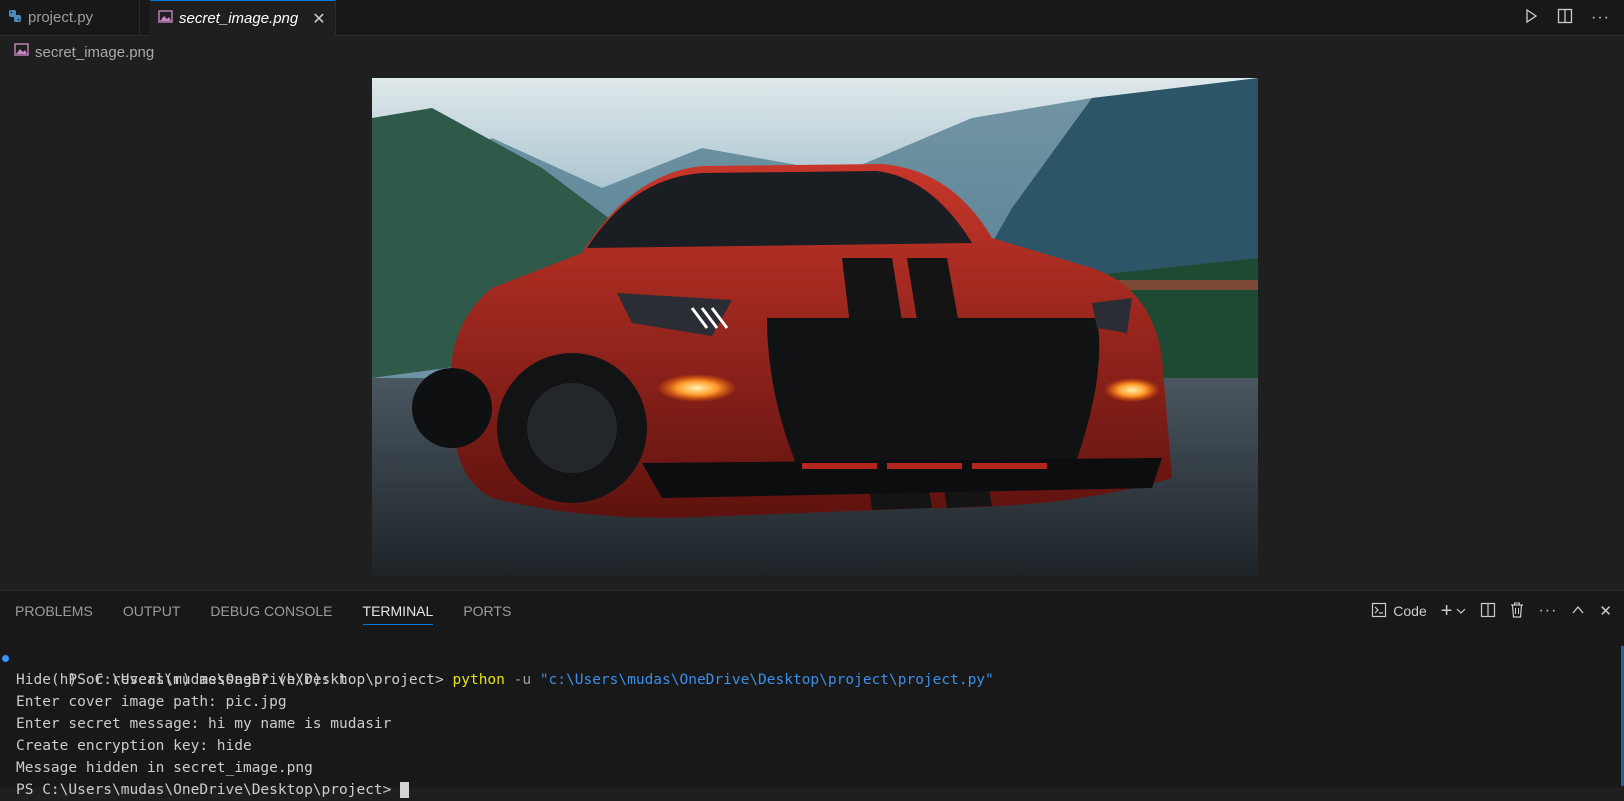 This screenshot has height=801, width=1624. What do you see at coordinates (398, 614) in the screenshot?
I see `tab-label: TERMINAL` at bounding box center [398, 614].